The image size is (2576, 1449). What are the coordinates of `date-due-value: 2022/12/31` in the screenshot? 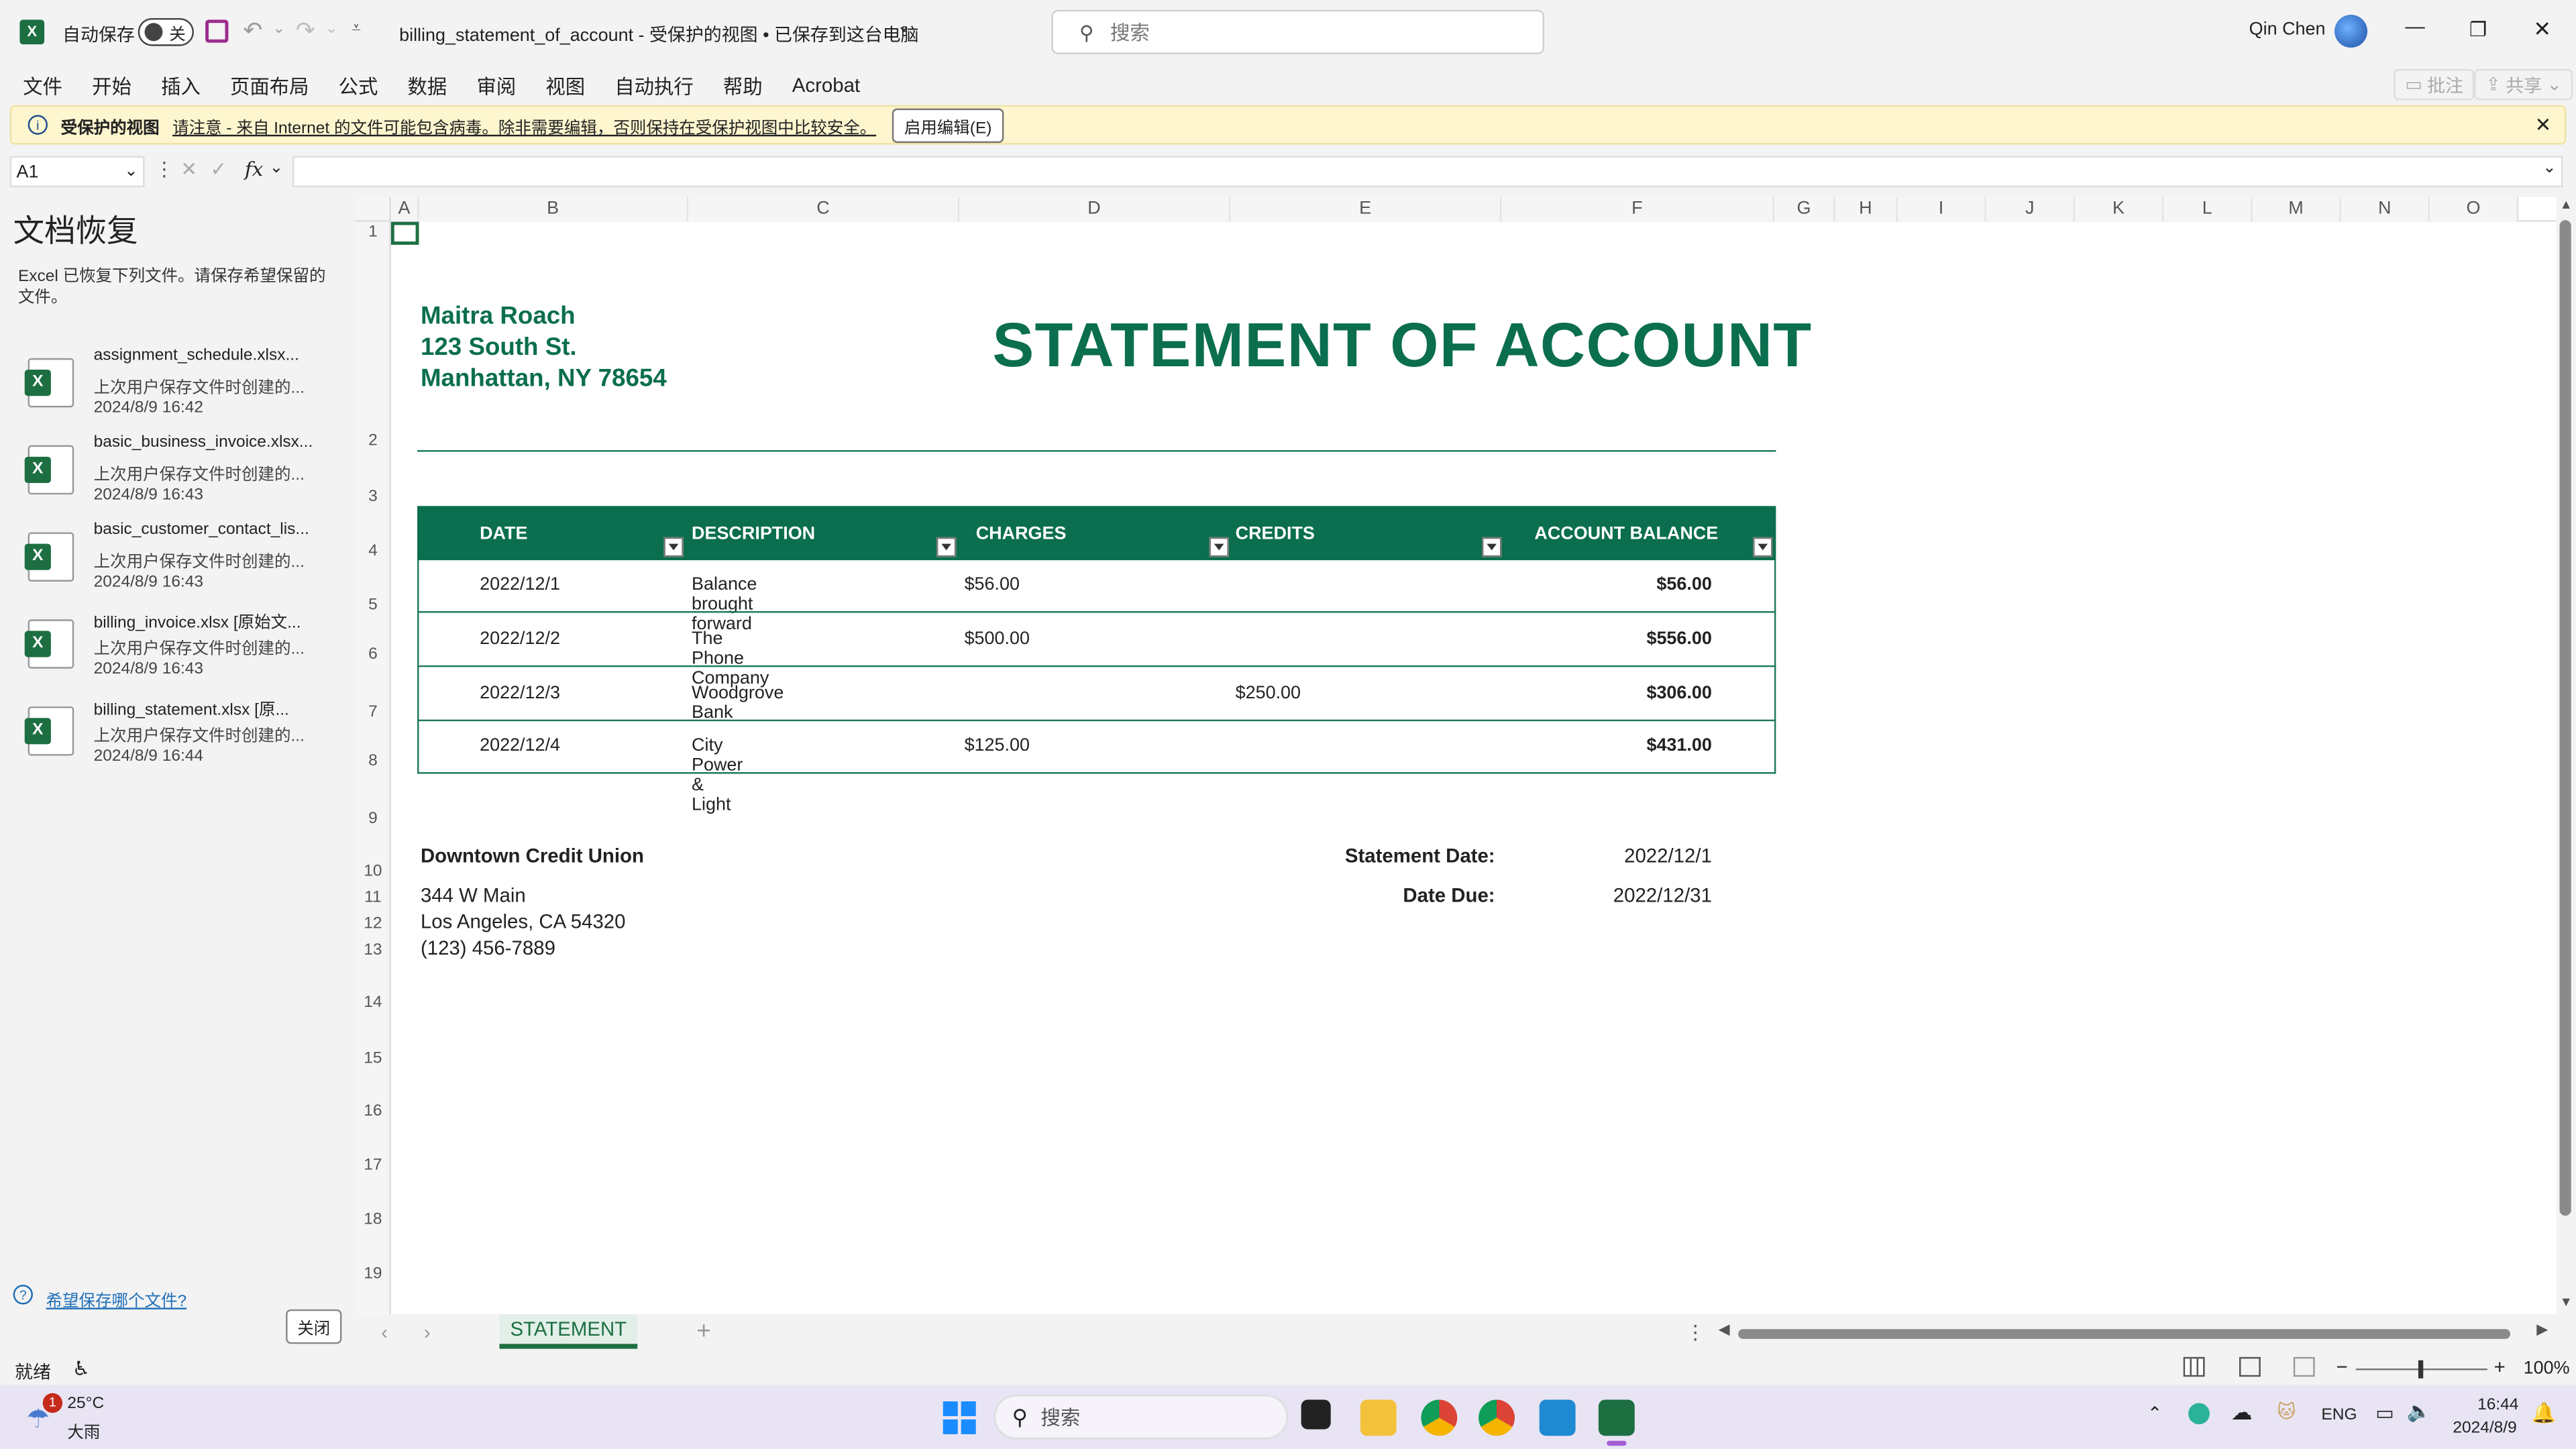 It's located at (1633, 895).